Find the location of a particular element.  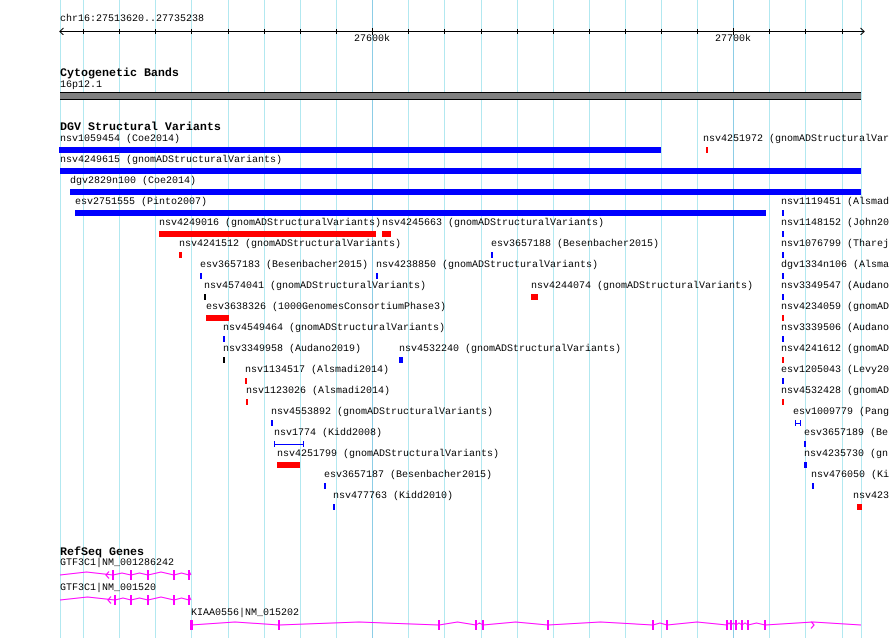

ruler-tick-label: 27700k is located at coordinates (733, 40).